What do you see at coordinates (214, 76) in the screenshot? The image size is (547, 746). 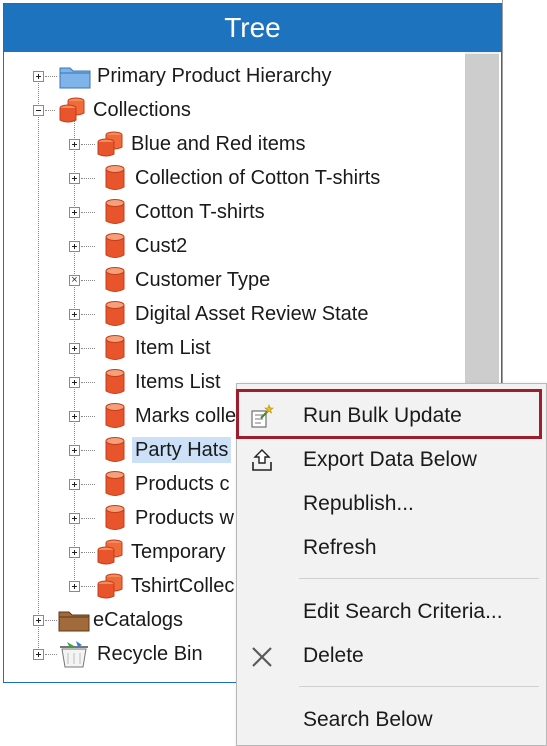 I see `tree-node-label: Primary Product Hierarchy` at bounding box center [214, 76].